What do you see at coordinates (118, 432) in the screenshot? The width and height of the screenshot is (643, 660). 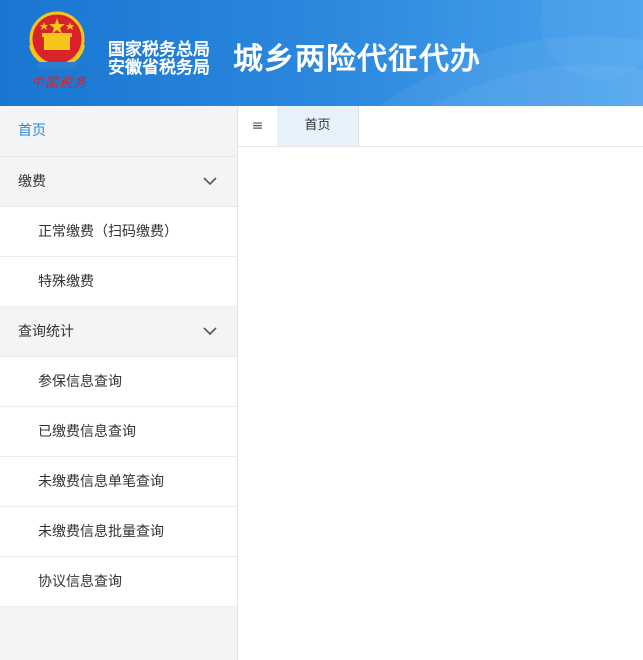 I see `sidebar-item-paid-query: 已缴费信息查询` at bounding box center [118, 432].